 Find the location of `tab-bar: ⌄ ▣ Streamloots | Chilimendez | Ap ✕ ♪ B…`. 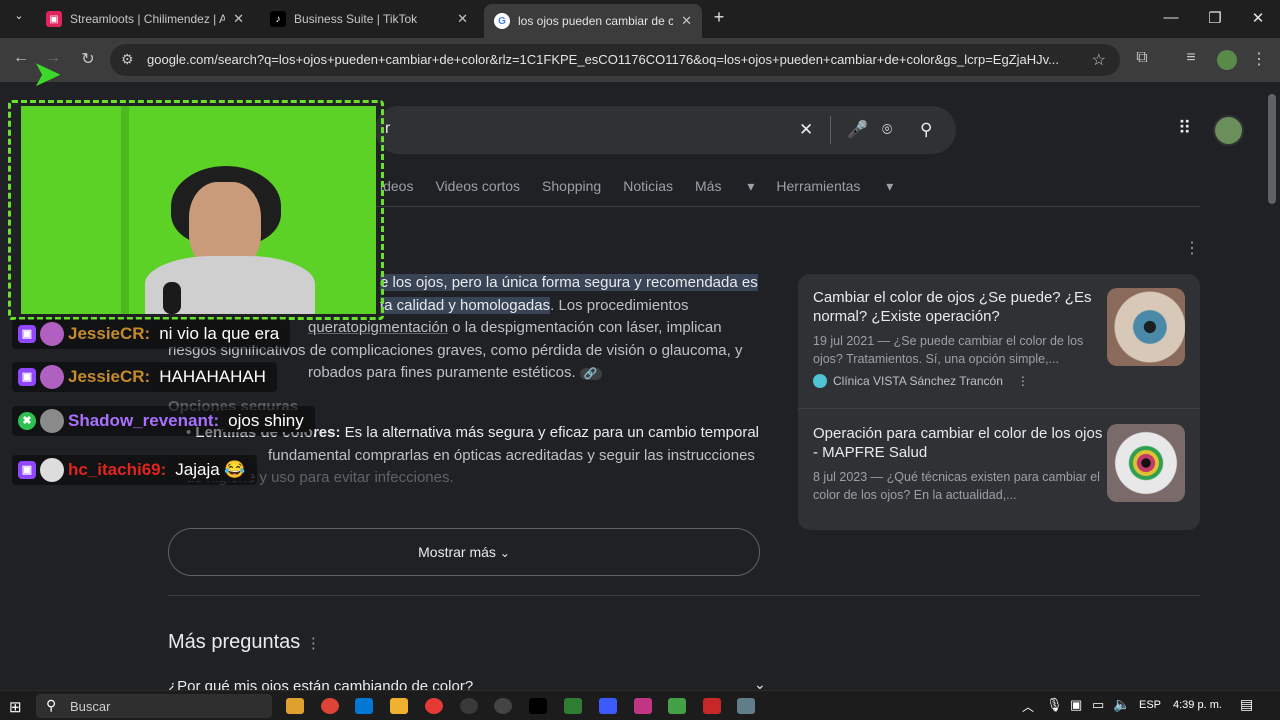

tab-bar: ⌄ ▣ Streamloots | Chilimendez | Ap ✕ ♪ B… is located at coordinates (640, 19).